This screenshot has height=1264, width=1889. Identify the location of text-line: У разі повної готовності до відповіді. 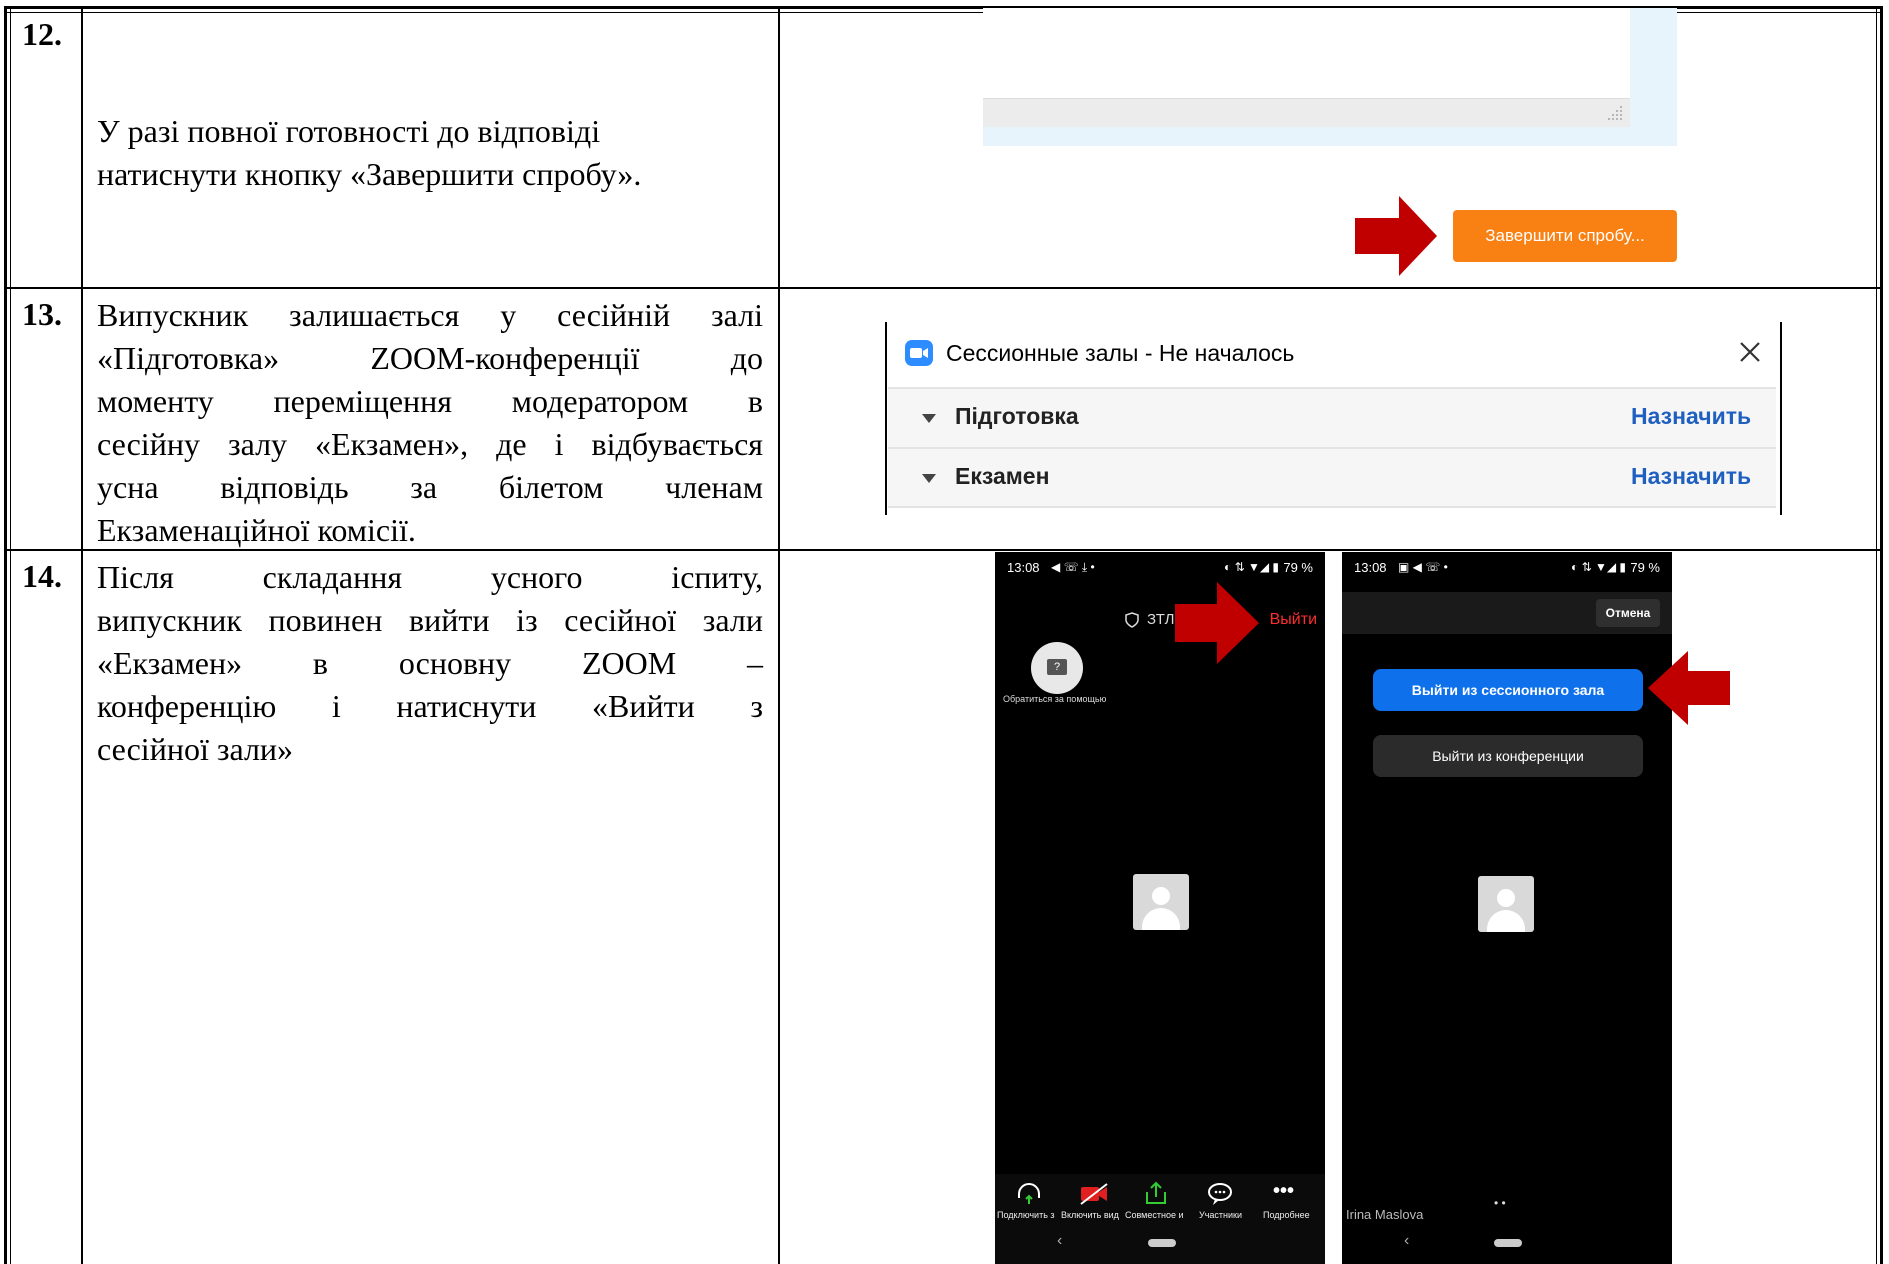
(349, 131).